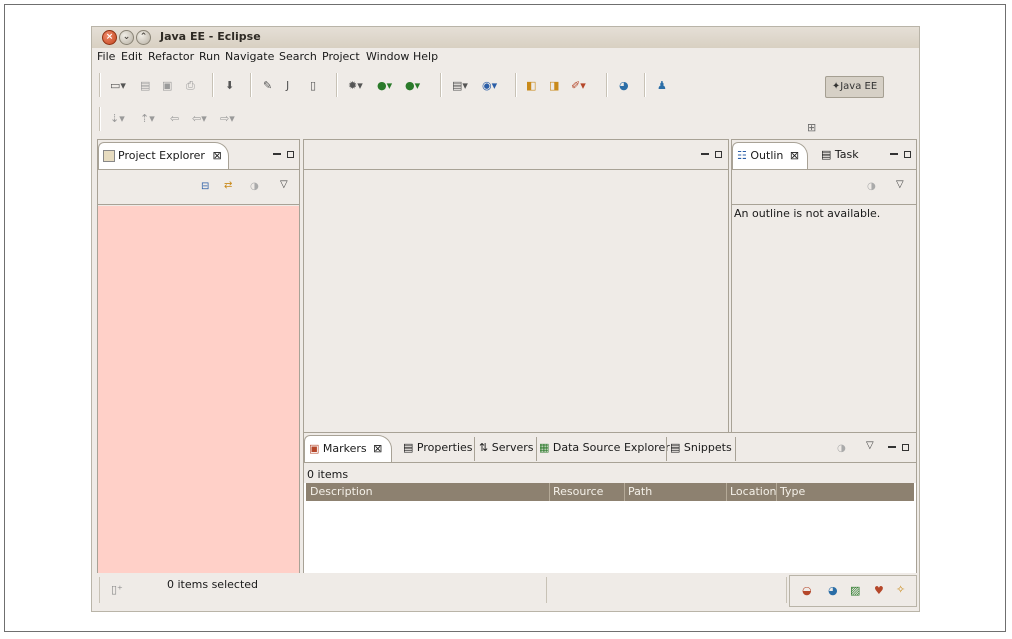 The height and width of the screenshot is (639, 1012). Describe the element at coordinates (438, 447) in the screenshot. I see `tab-properties: ▤ Properties` at that location.